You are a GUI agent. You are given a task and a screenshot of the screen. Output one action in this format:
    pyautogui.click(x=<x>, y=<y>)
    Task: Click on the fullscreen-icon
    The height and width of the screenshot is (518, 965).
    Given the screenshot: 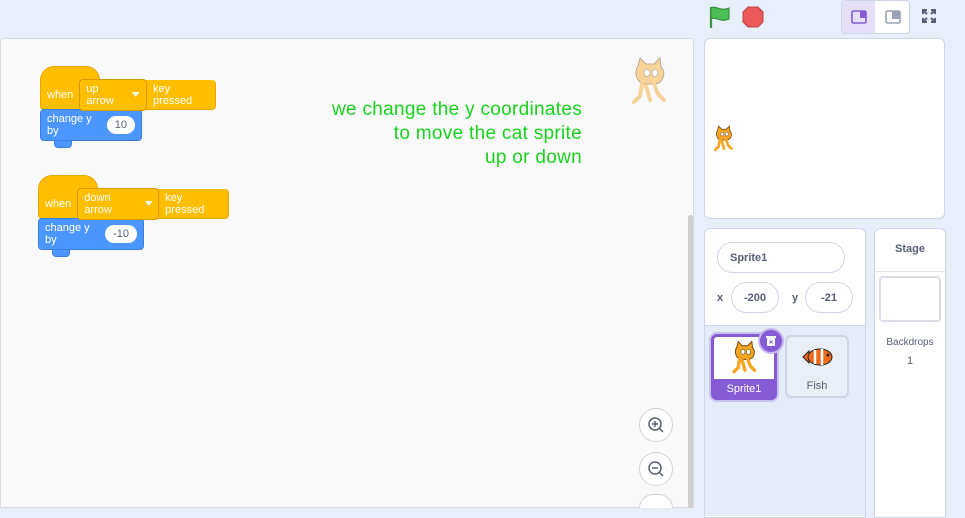 What is the action you would take?
    pyautogui.click(x=929, y=16)
    